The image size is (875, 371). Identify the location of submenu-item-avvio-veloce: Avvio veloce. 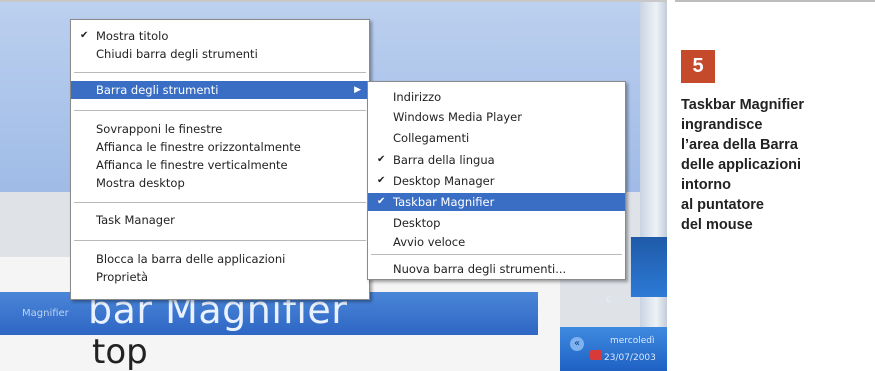
(496, 242).